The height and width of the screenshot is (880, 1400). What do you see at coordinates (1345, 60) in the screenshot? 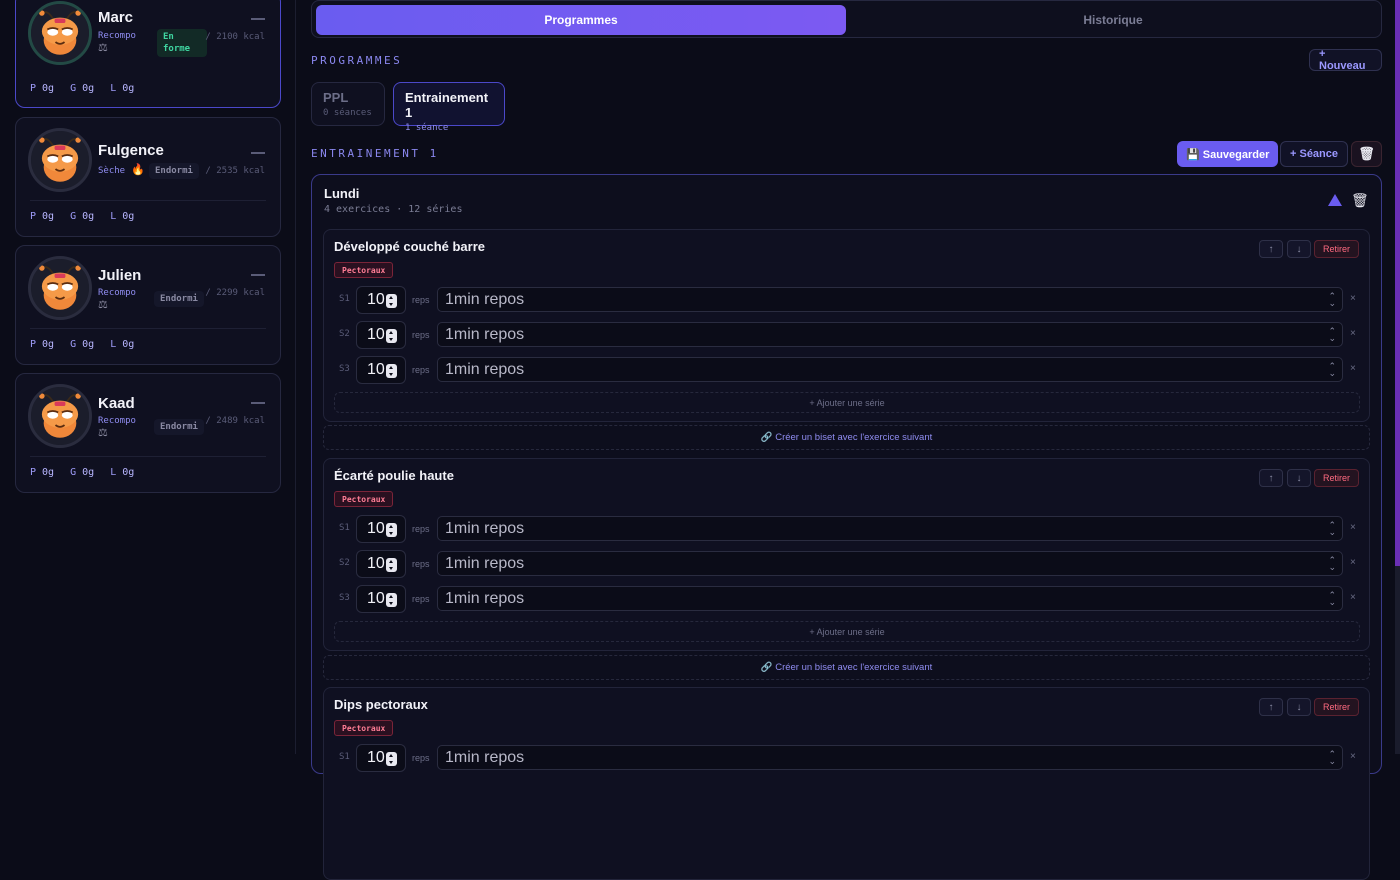
I see `new-program-button: + Nouveau` at bounding box center [1345, 60].